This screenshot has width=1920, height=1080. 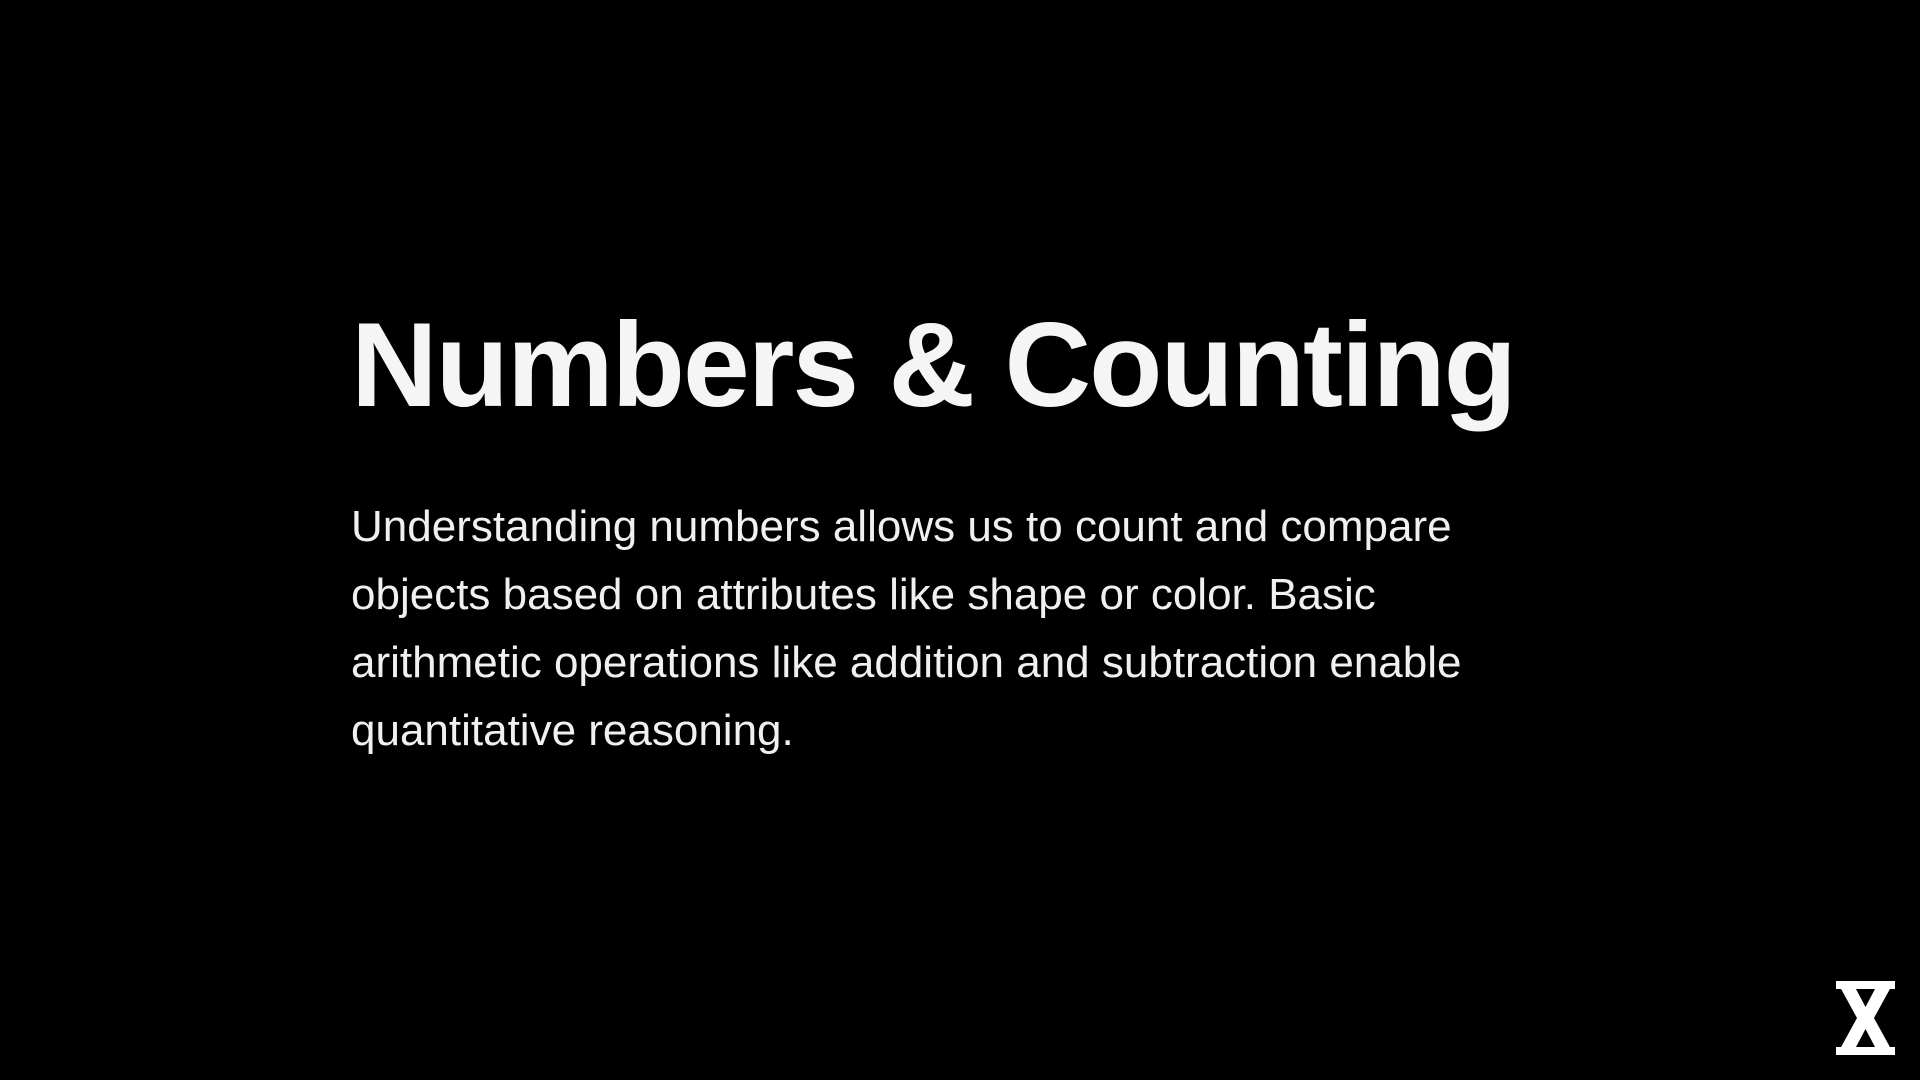 What do you see at coordinates (934, 365) in the screenshot?
I see `slide-title: Numbers & Counting` at bounding box center [934, 365].